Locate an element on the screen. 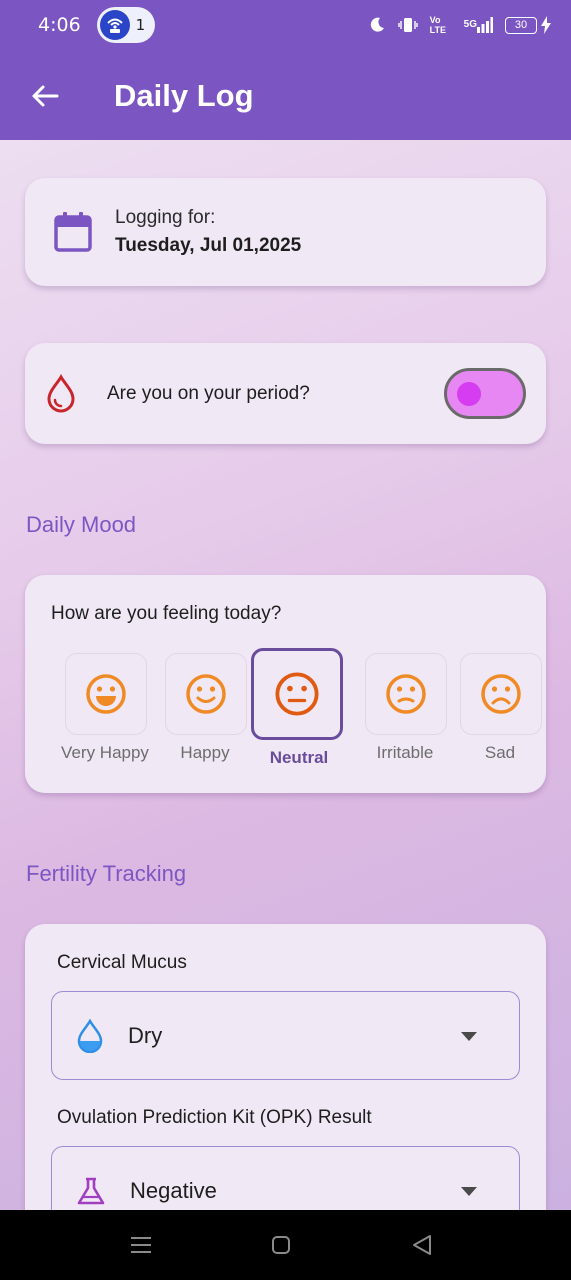 The image size is (571, 1280). cervical-mucus-dropdown: Dry is located at coordinates (285, 1035).